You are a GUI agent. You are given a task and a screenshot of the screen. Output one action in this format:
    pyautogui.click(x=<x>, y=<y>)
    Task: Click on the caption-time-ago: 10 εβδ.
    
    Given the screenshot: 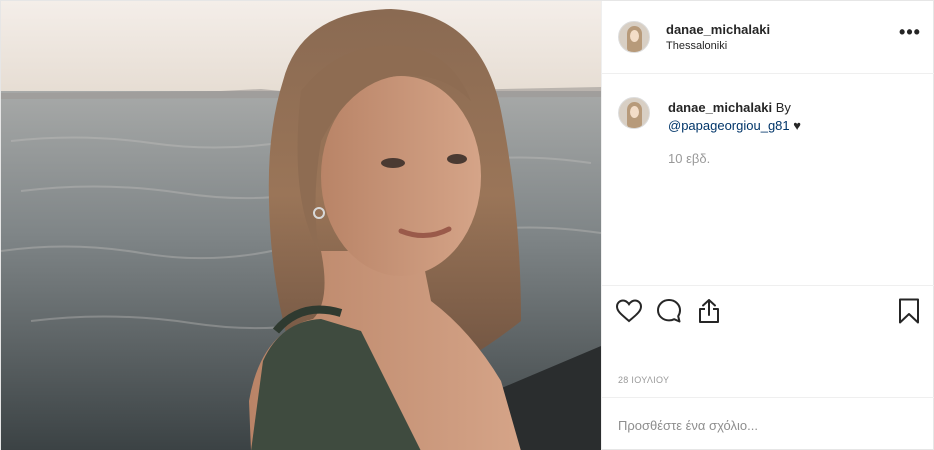 What is the action you would take?
    pyautogui.click(x=689, y=158)
    